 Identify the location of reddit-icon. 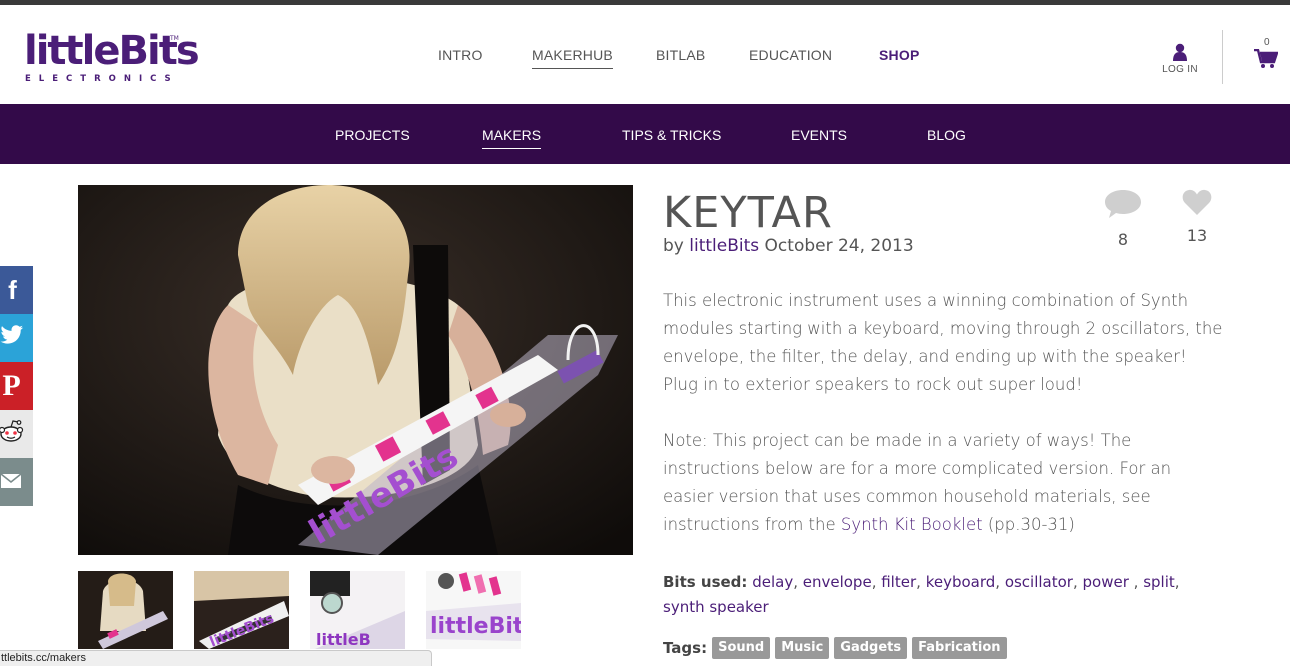
(12, 434).